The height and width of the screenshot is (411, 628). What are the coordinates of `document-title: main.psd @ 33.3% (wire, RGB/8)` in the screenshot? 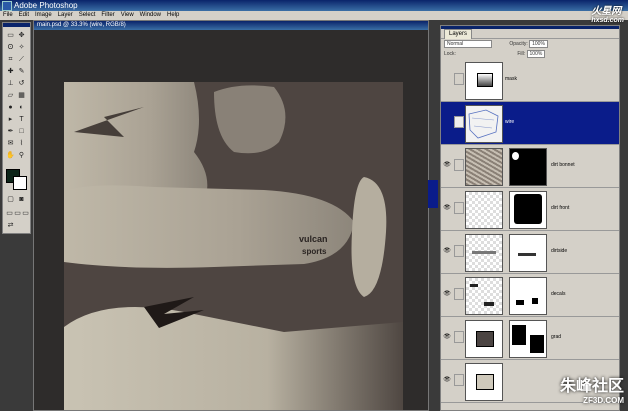 It's located at (231, 25).